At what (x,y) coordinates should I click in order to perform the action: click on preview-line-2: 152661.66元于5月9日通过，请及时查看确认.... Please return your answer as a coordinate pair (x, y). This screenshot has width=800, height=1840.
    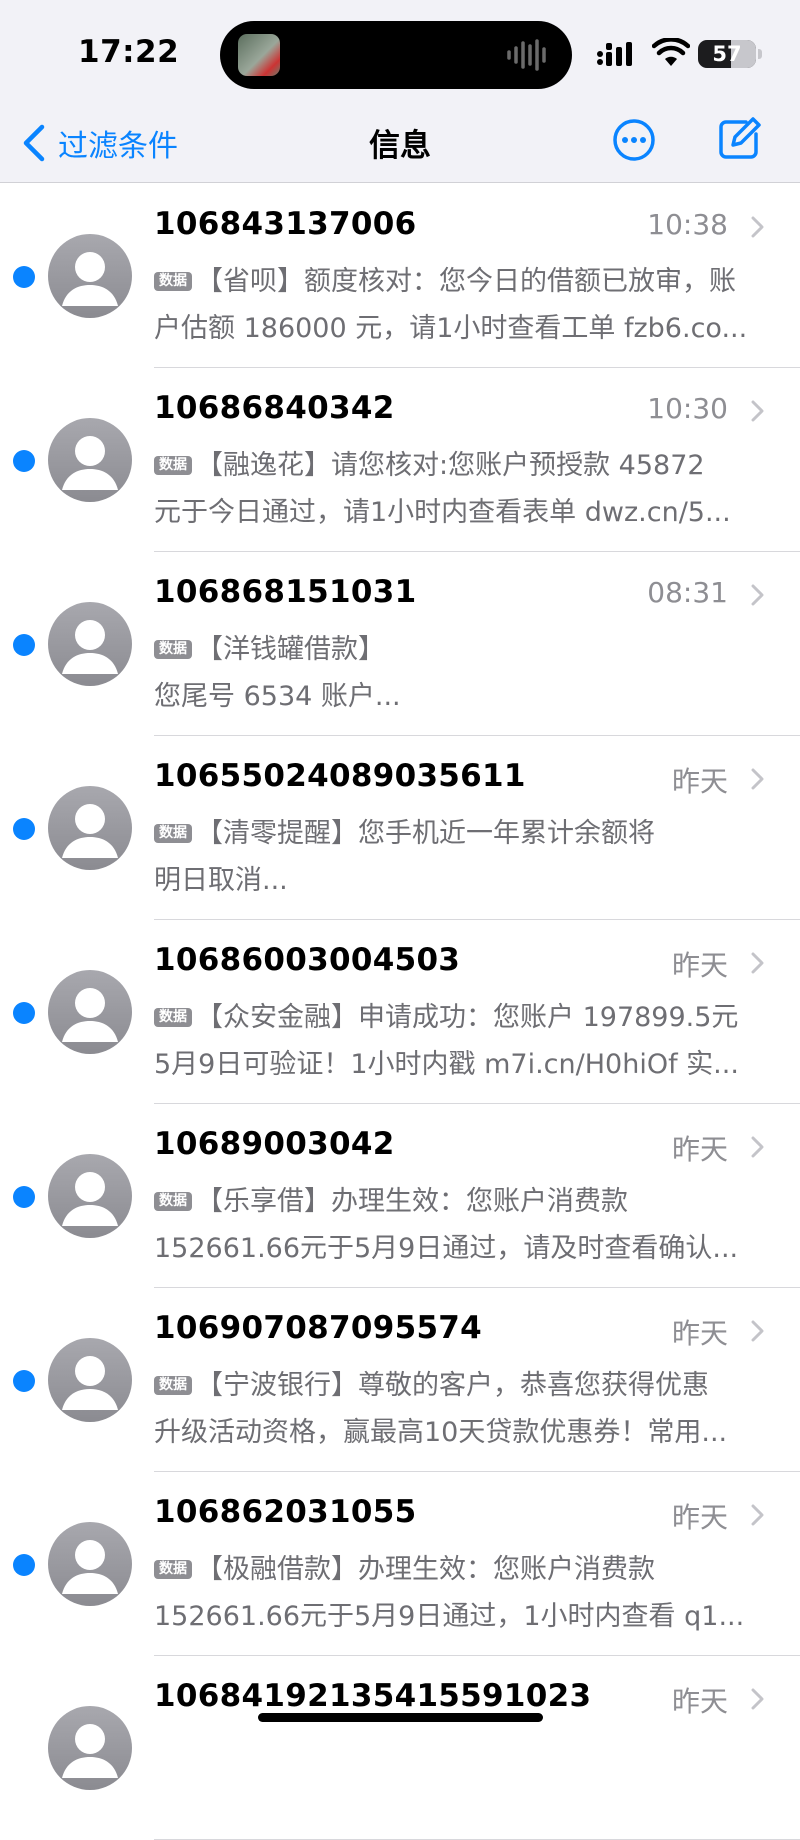
    Looking at the image, I should click on (446, 1248).